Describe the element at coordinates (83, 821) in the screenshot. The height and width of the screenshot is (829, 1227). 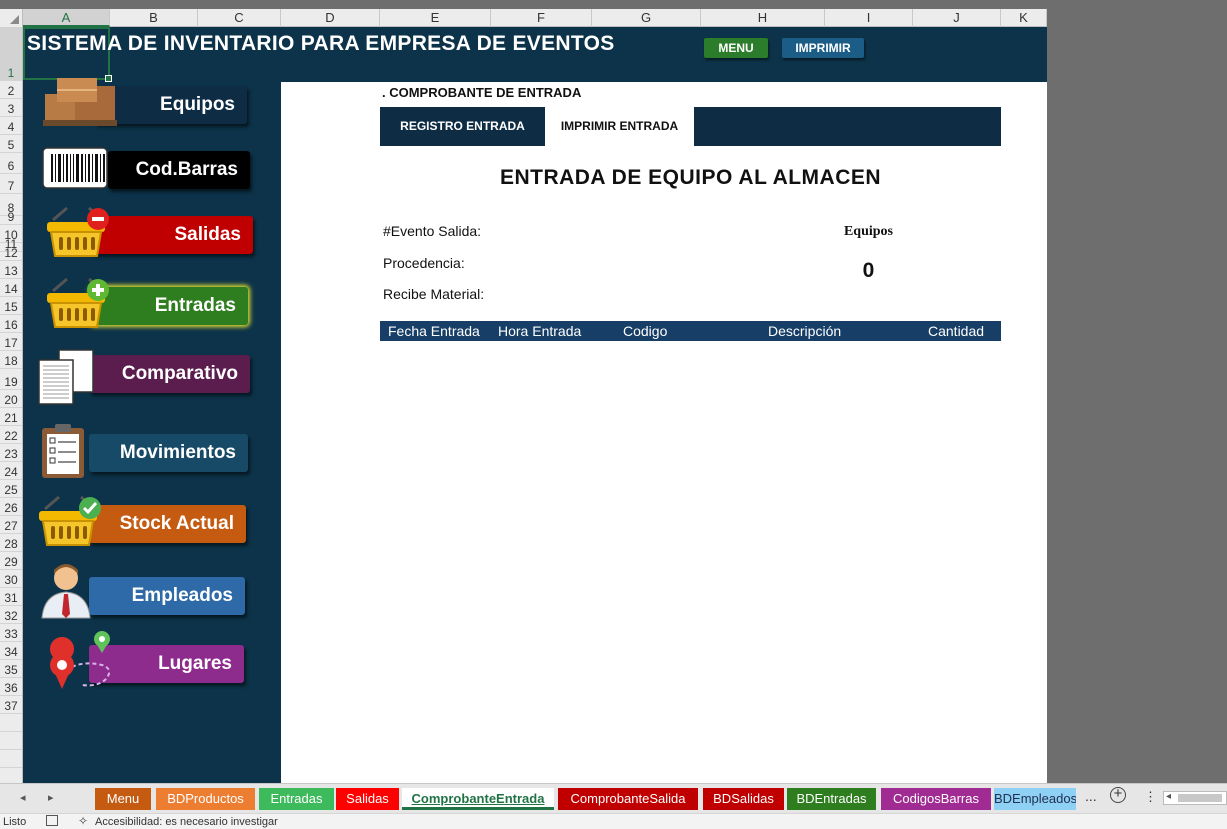
I see `accessibility-icon: ✧` at that location.